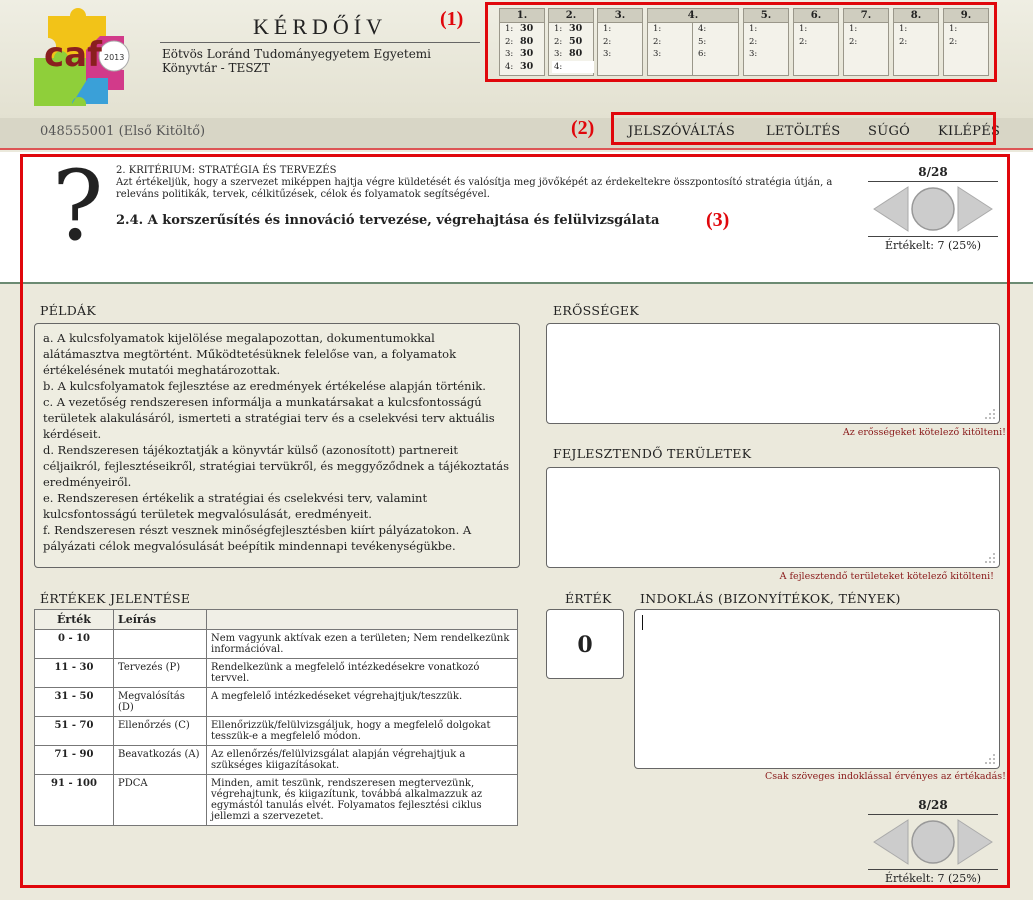 This screenshot has height=900, width=1033. Describe the element at coordinates (320, 28) in the screenshot. I see `page-title: KÉRDŐÍV` at that location.